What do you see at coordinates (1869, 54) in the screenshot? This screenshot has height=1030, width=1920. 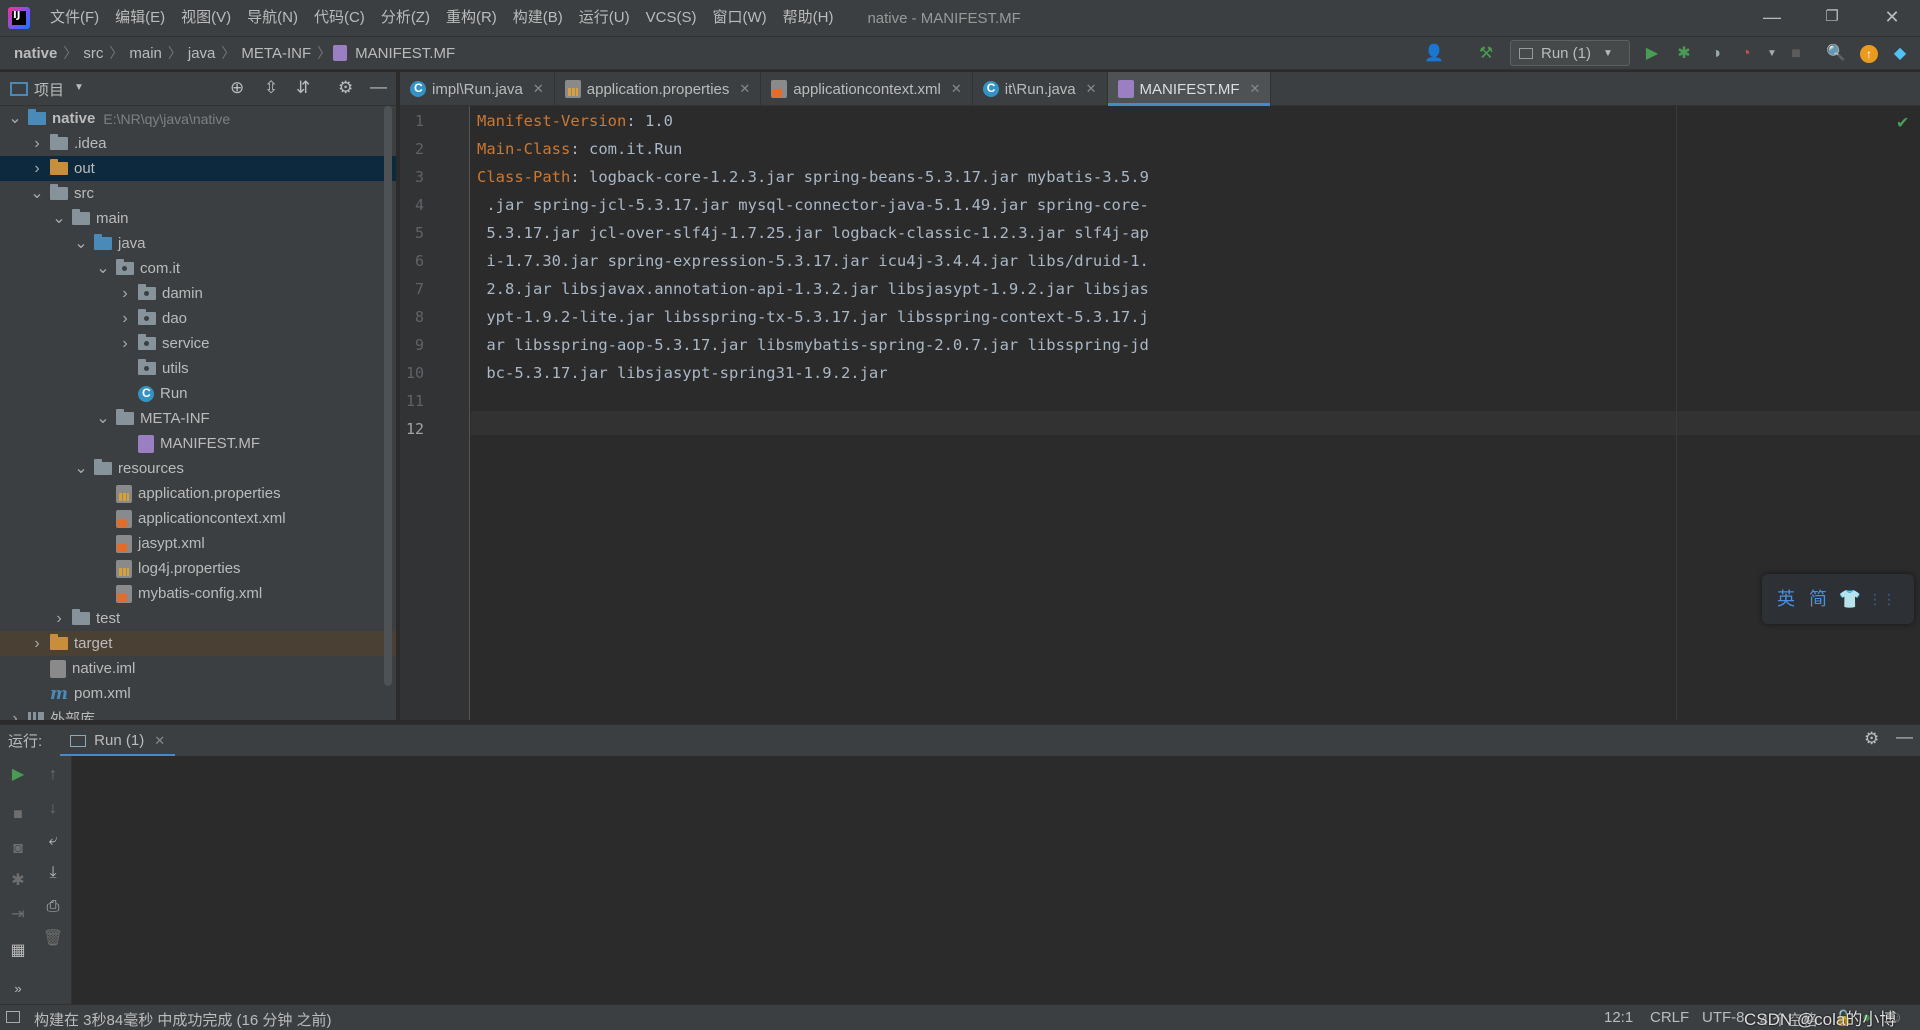 I see `update-icon: ↑` at bounding box center [1869, 54].